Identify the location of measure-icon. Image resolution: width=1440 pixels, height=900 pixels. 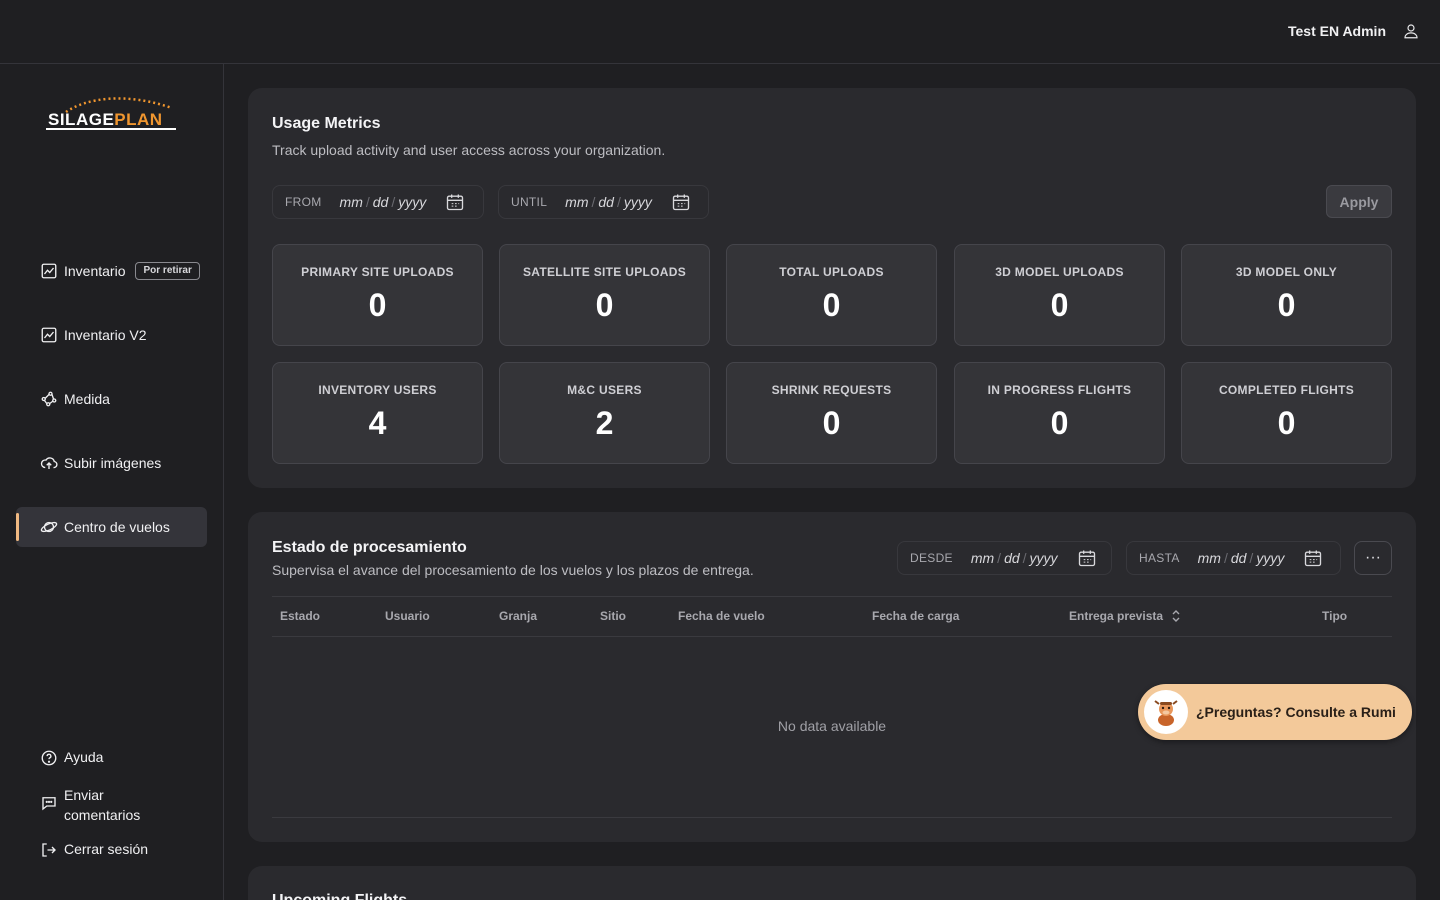
(49, 399).